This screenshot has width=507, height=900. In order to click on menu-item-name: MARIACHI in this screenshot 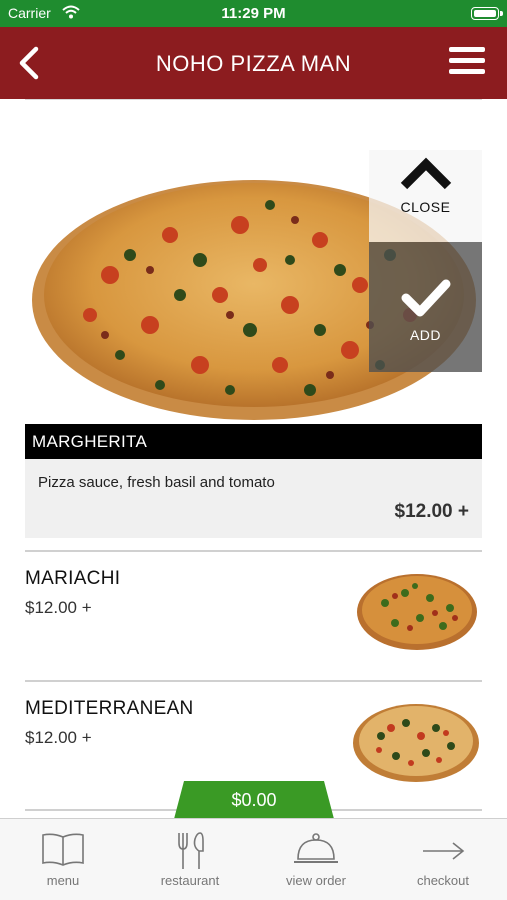, I will do `click(73, 578)`.